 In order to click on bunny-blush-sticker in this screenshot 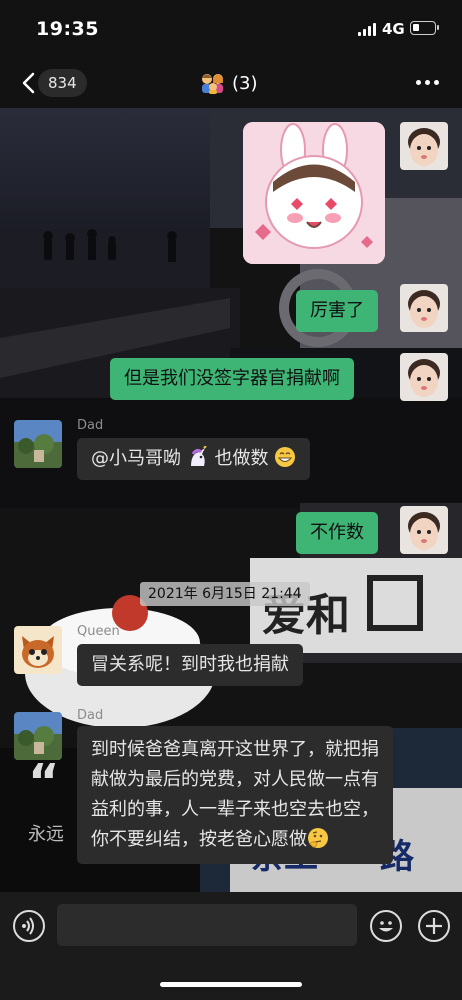, I will do `click(314, 193)`.